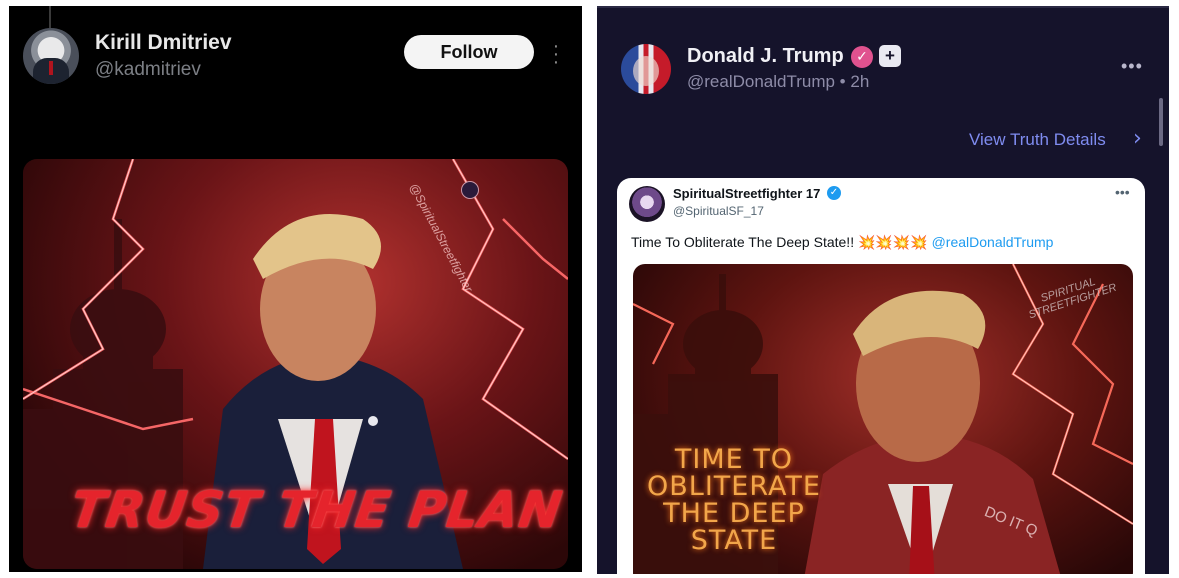  Describe the element at coordinates (890, 56) in the screenshot. I see `plus-badge-icon: +` at that location.